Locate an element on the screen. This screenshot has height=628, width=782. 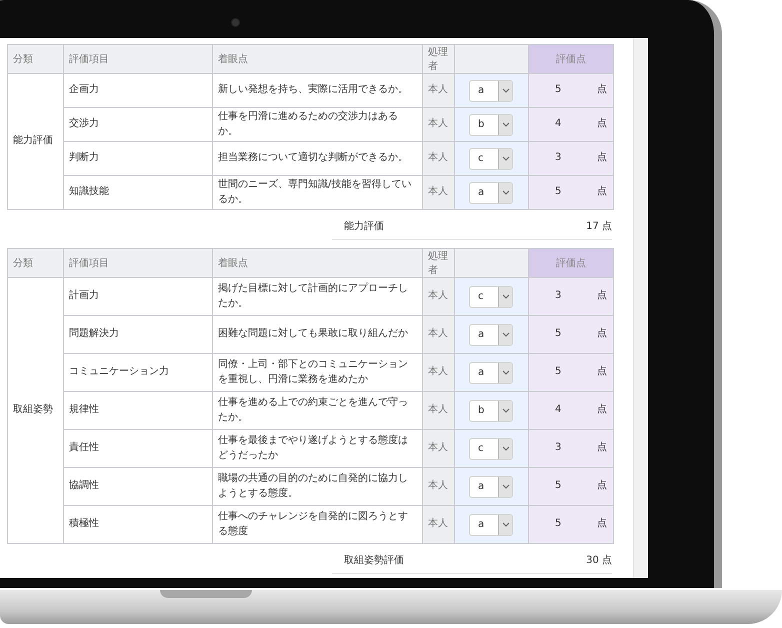
category-cell: 取組姿勢 is located at coordinates (36, 411).